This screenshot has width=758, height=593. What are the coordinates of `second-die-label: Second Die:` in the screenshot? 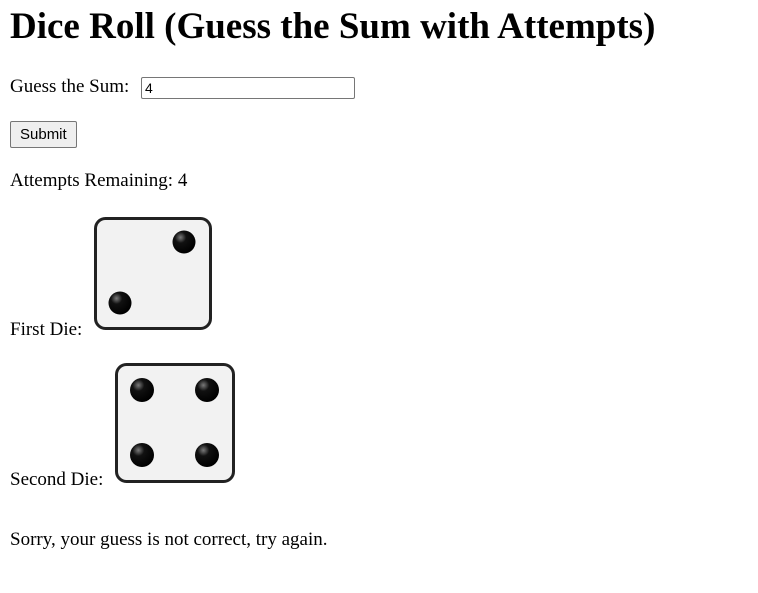 It's located at (57, 479).